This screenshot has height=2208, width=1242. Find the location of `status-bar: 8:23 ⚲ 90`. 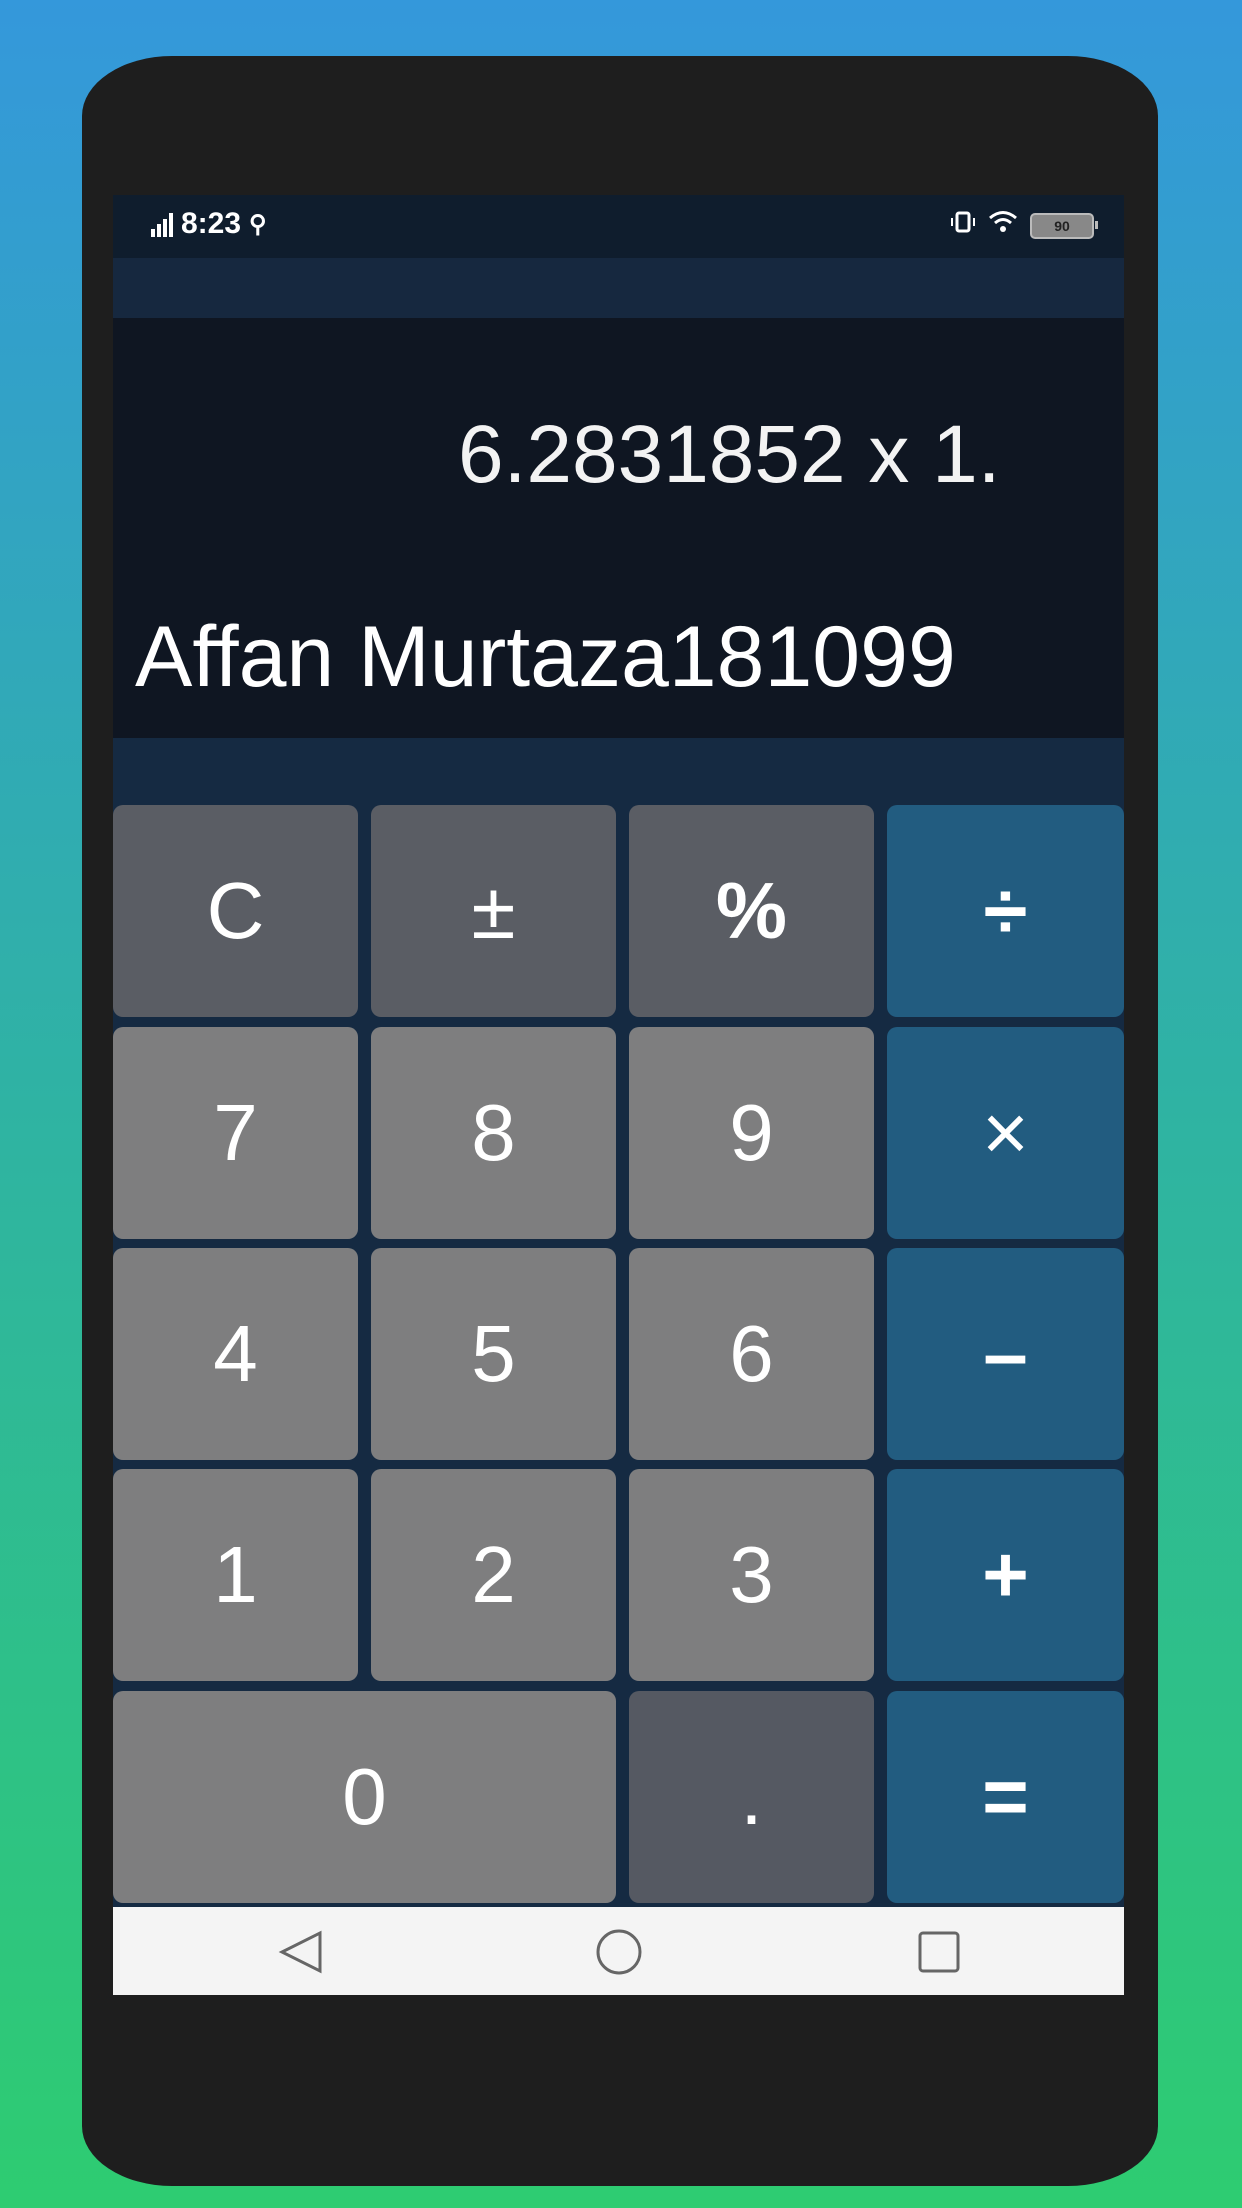

status-bar: 8:23 ⚲ 90 is located at coordinates (618, 226).